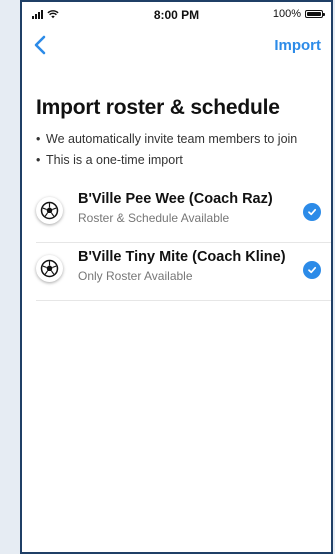  Describe the element at coordinates (176, 15) in the screenshot. I see `status-bar: 8:00 PM 100%` at that location.